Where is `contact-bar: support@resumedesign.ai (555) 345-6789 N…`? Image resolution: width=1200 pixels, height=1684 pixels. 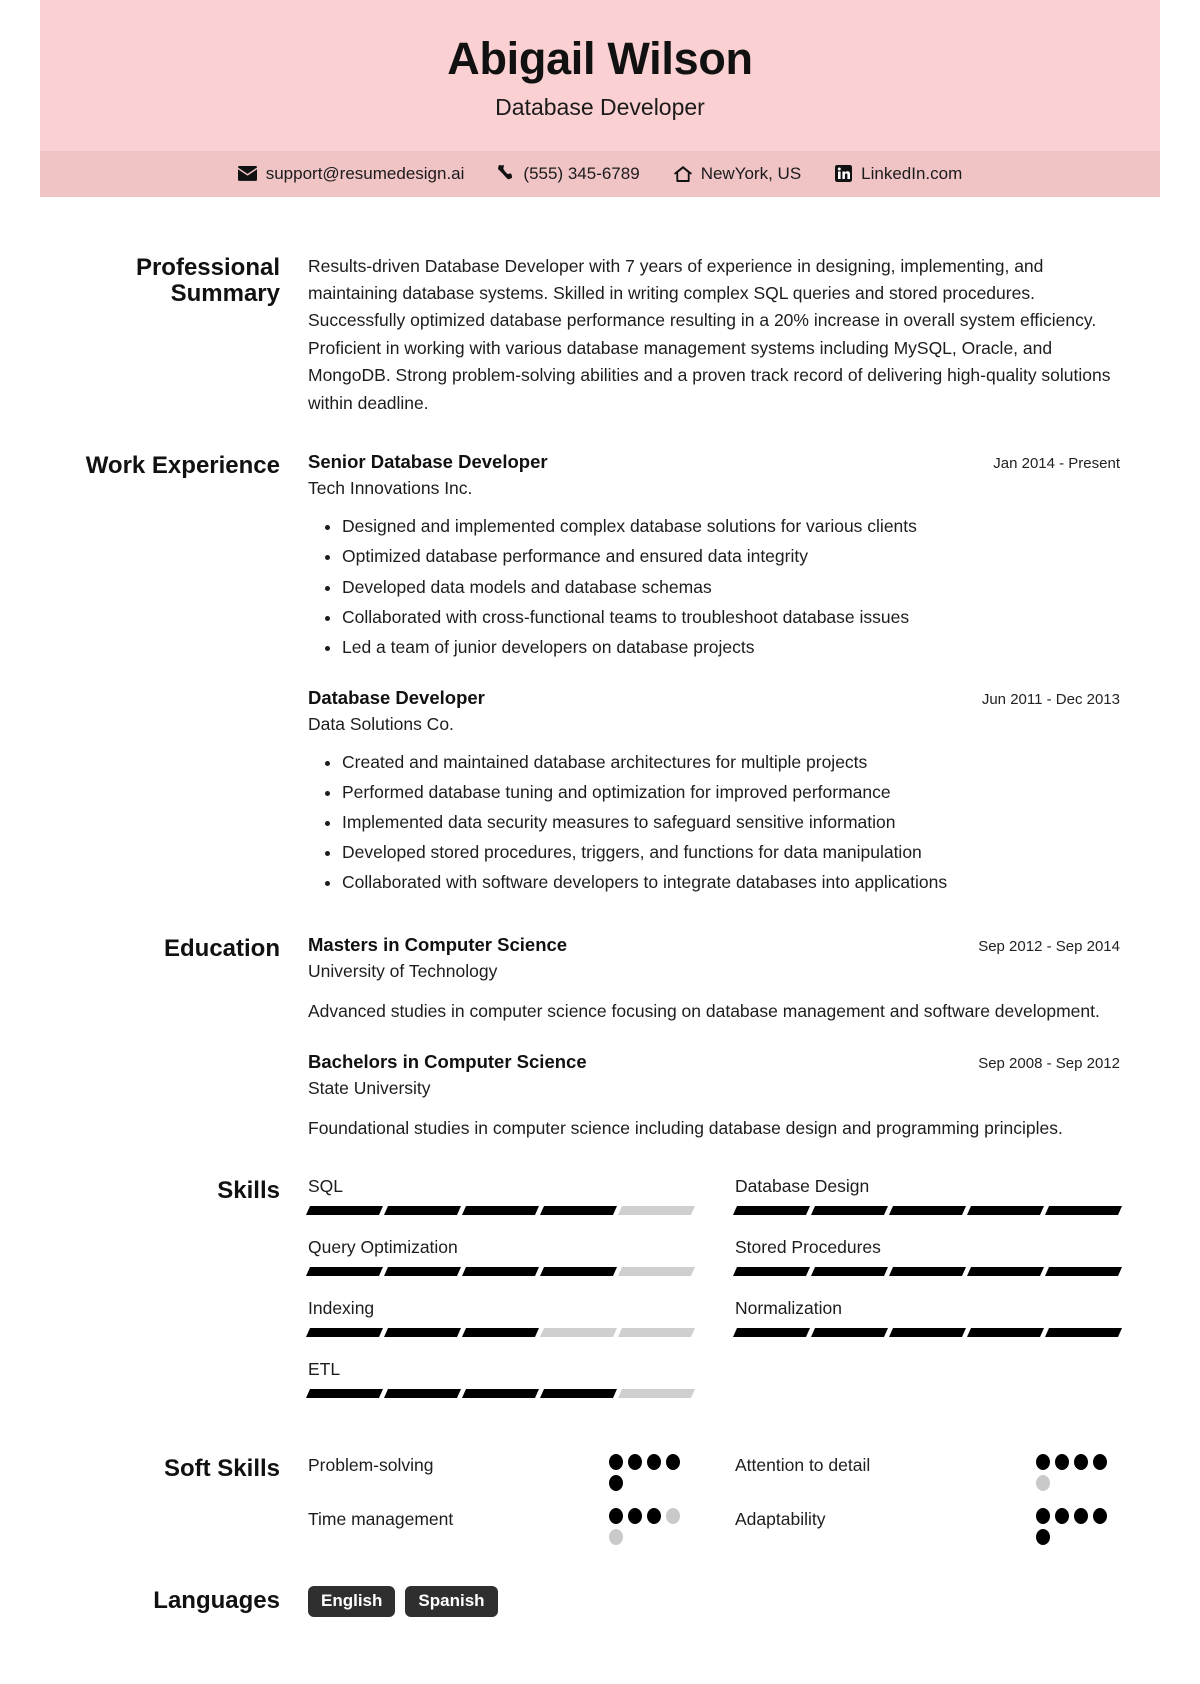
contact-bar: support@resumedesign.ai (555) 345-6789 N… is located at coordinates (600, 173).